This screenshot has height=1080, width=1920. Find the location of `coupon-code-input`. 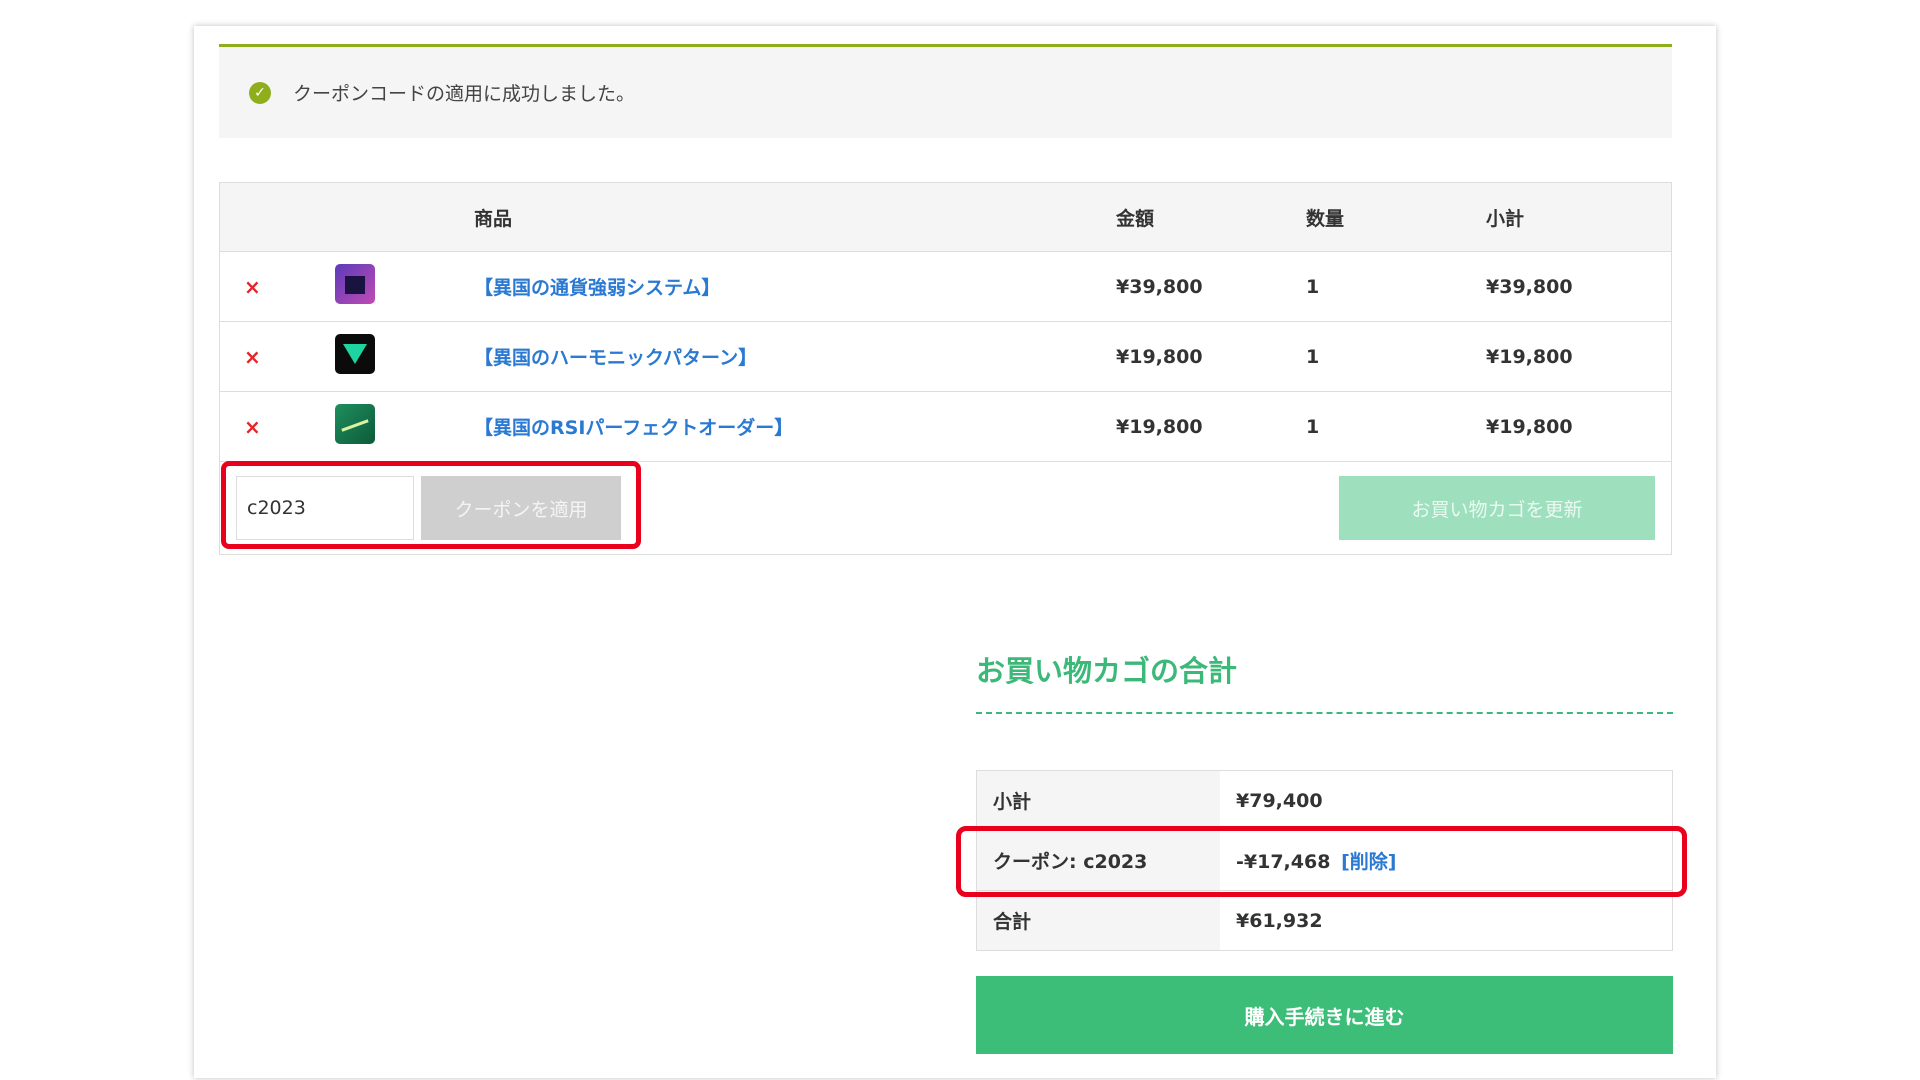

coupon-code-input is located at coordinates (325, 508).